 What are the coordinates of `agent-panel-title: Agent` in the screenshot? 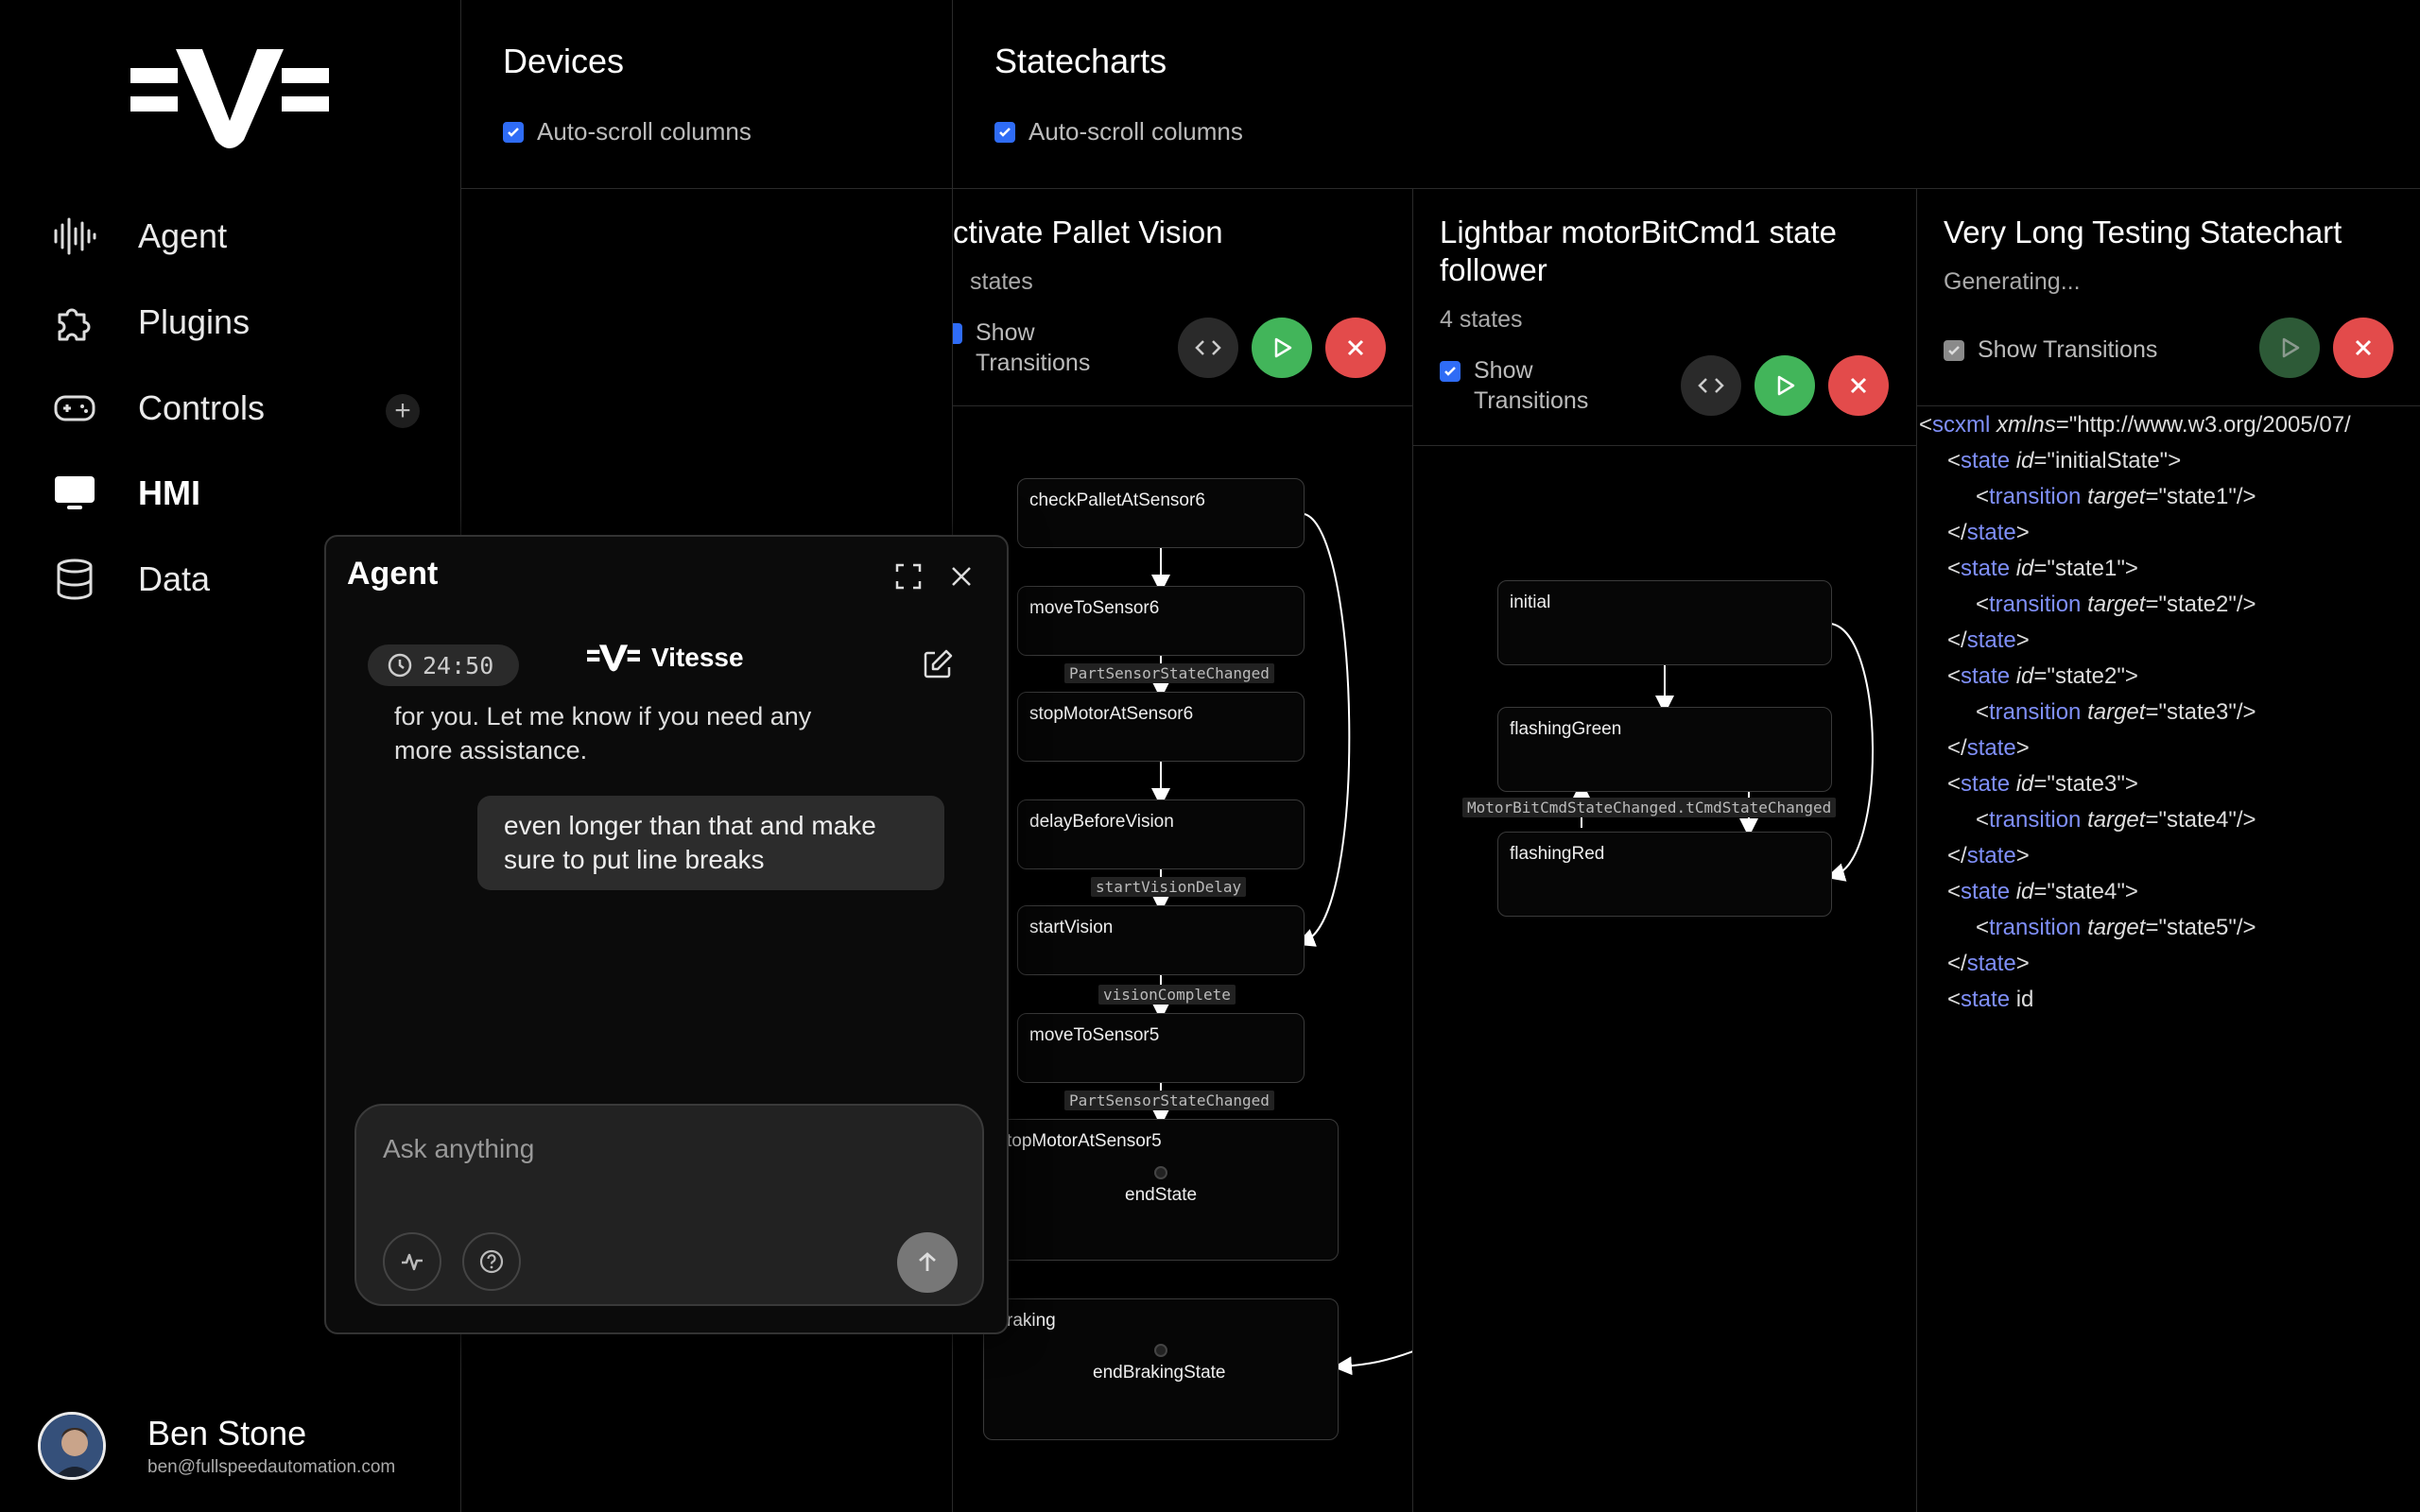 It's located at (393, 574).